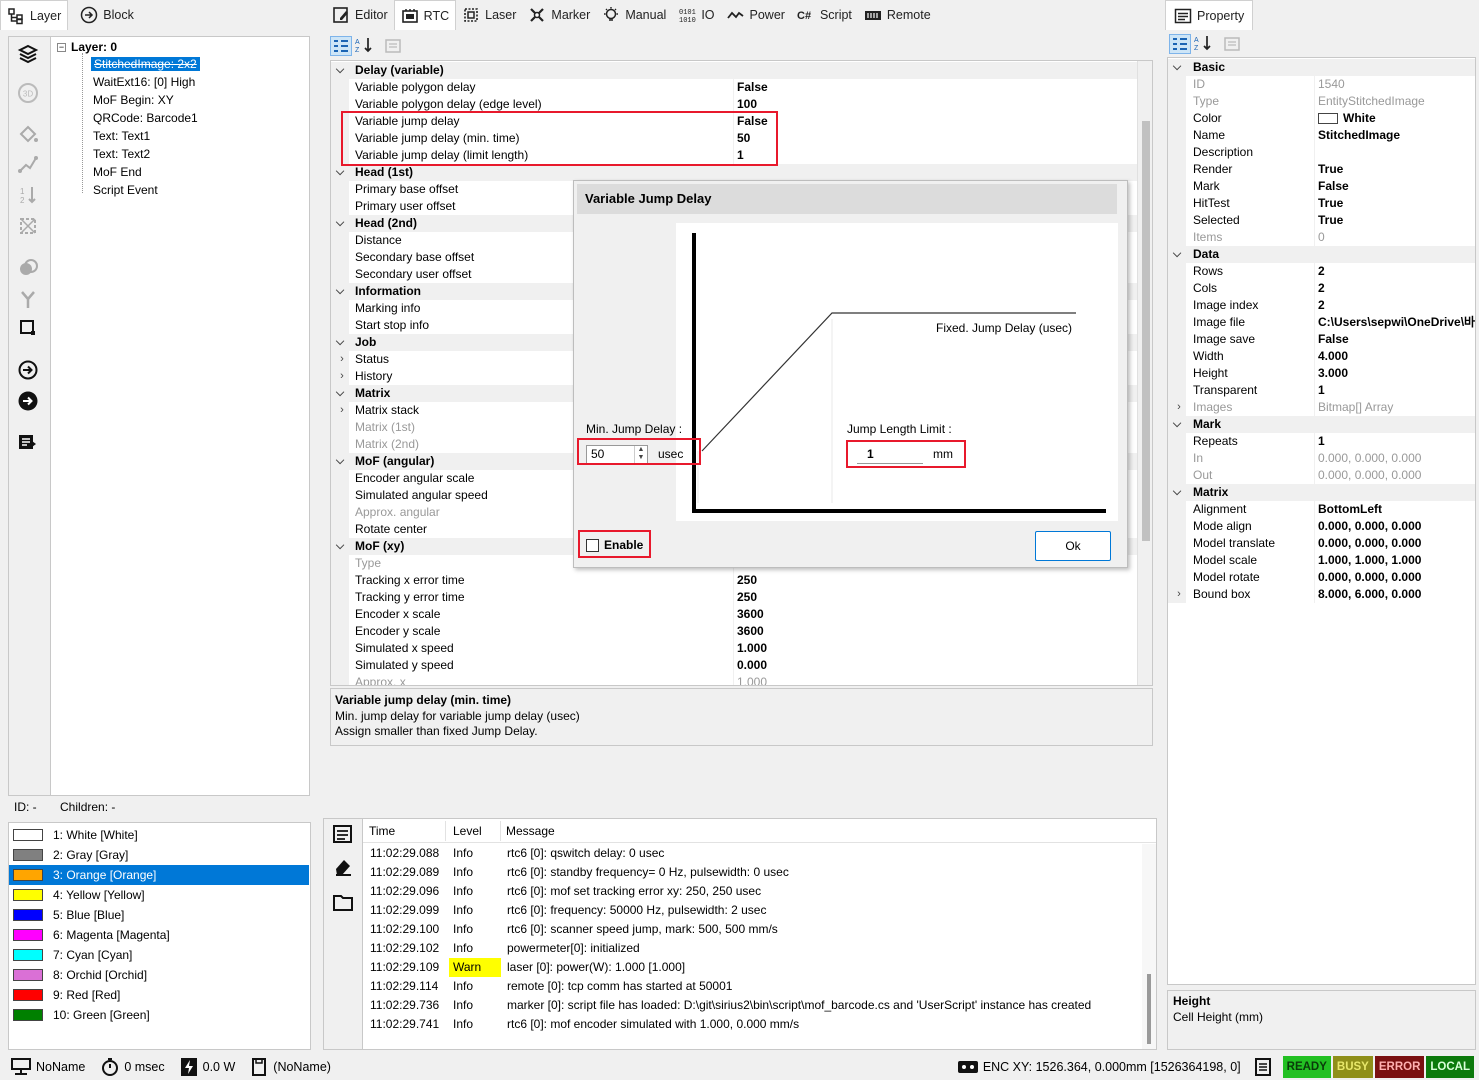 The height and width of the screenshot is (1080, 1479). I want to click on property-row: HitTest True, so click(1321, 203).